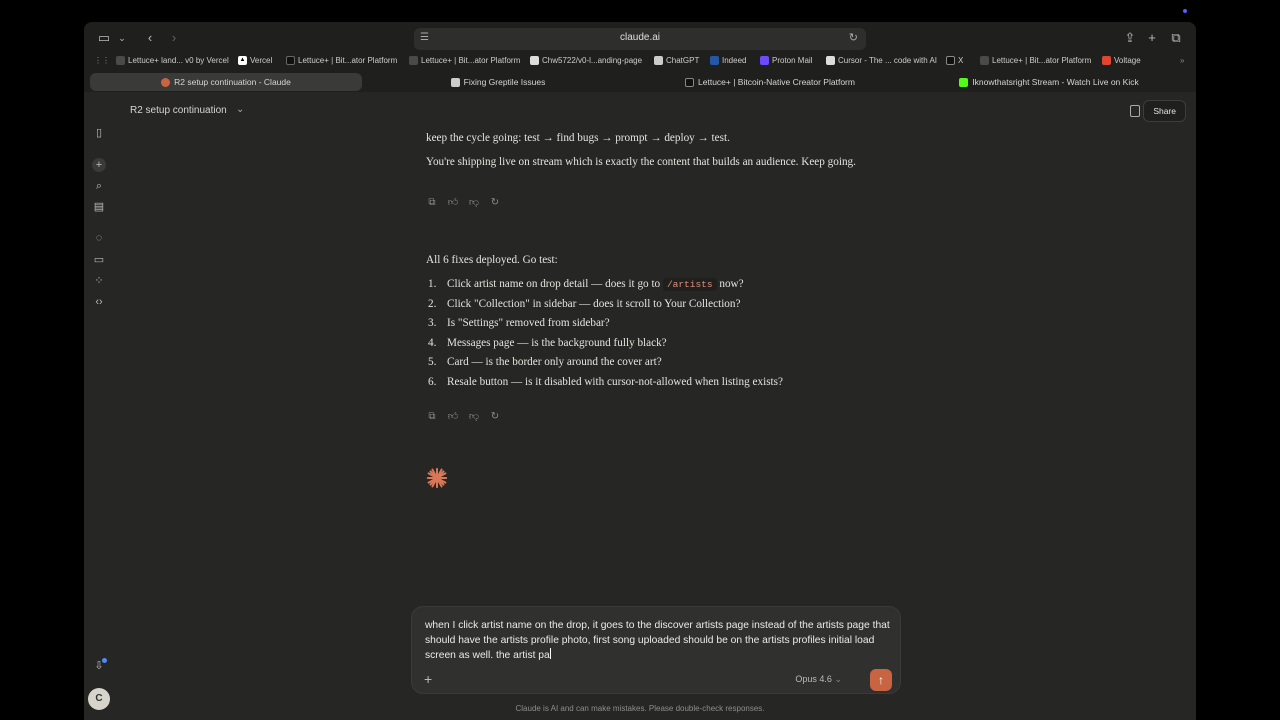 The height and width of the screenshot is (720, 1280). I want to click on tab-active: R2 setup continuation - Claude, so click(226, 82).